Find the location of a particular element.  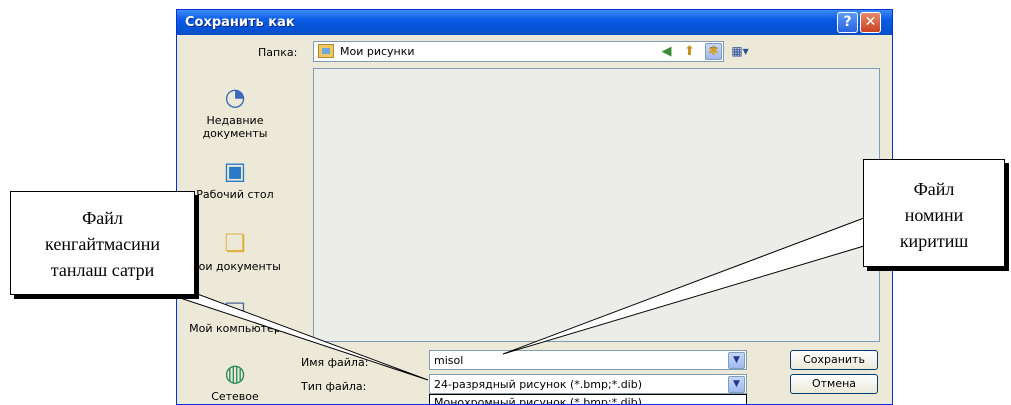

my-computer-icon: ▭ is located at coordinates (235, 305).